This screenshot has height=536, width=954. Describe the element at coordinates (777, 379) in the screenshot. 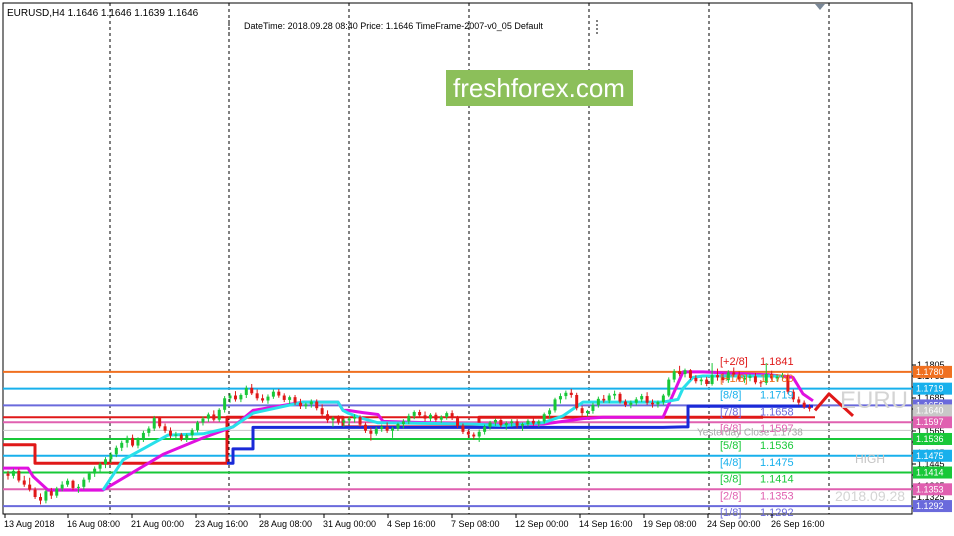

I see `murrey-level-value: 1.1780` at that location.